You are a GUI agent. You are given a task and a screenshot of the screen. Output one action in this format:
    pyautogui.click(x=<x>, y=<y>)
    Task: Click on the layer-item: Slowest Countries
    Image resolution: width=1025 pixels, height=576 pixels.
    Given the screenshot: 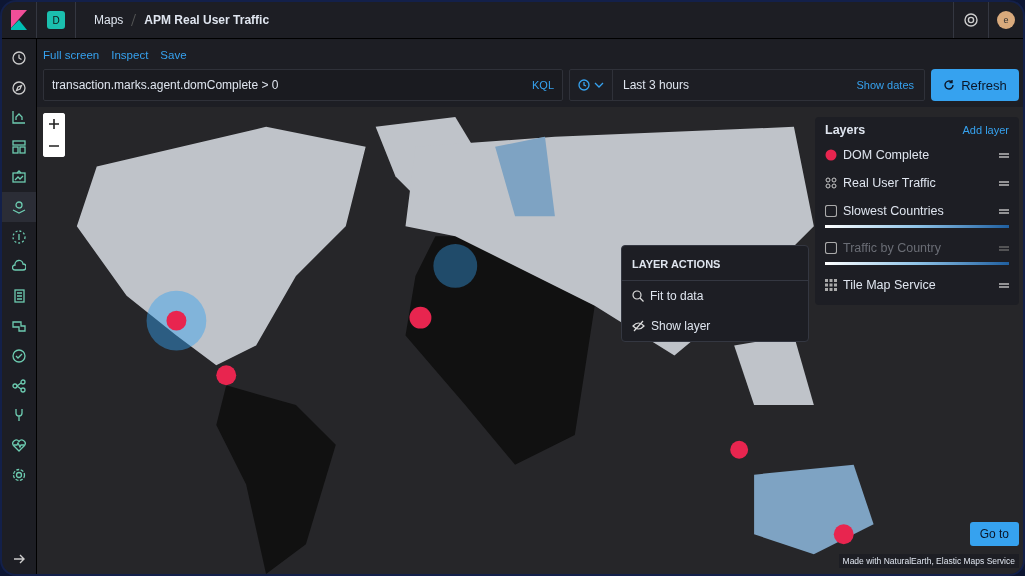 What is the action you would take?
    pyautogui.click(x=917, y=211)
    